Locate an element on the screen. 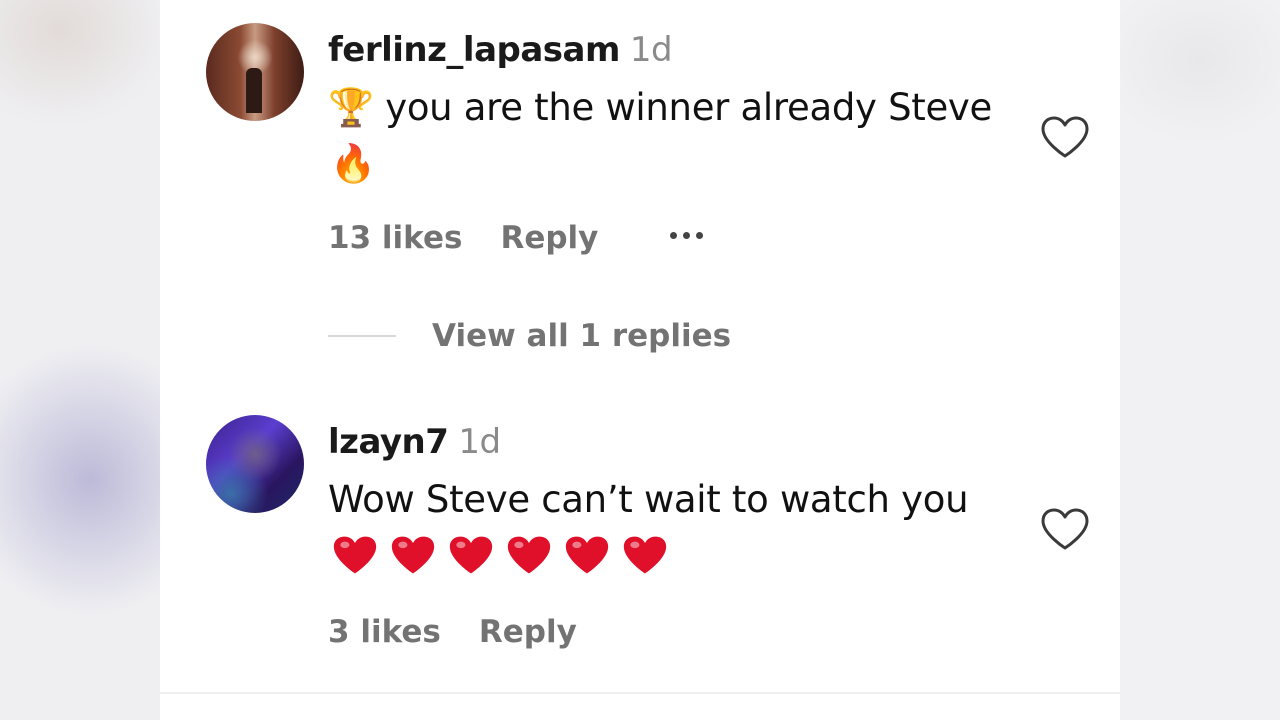 Image resolution: width=1280 pixels, height=720 pixels. comment-text: Wow Steve can’t wait to watch you is located at coordinates (648, 499).